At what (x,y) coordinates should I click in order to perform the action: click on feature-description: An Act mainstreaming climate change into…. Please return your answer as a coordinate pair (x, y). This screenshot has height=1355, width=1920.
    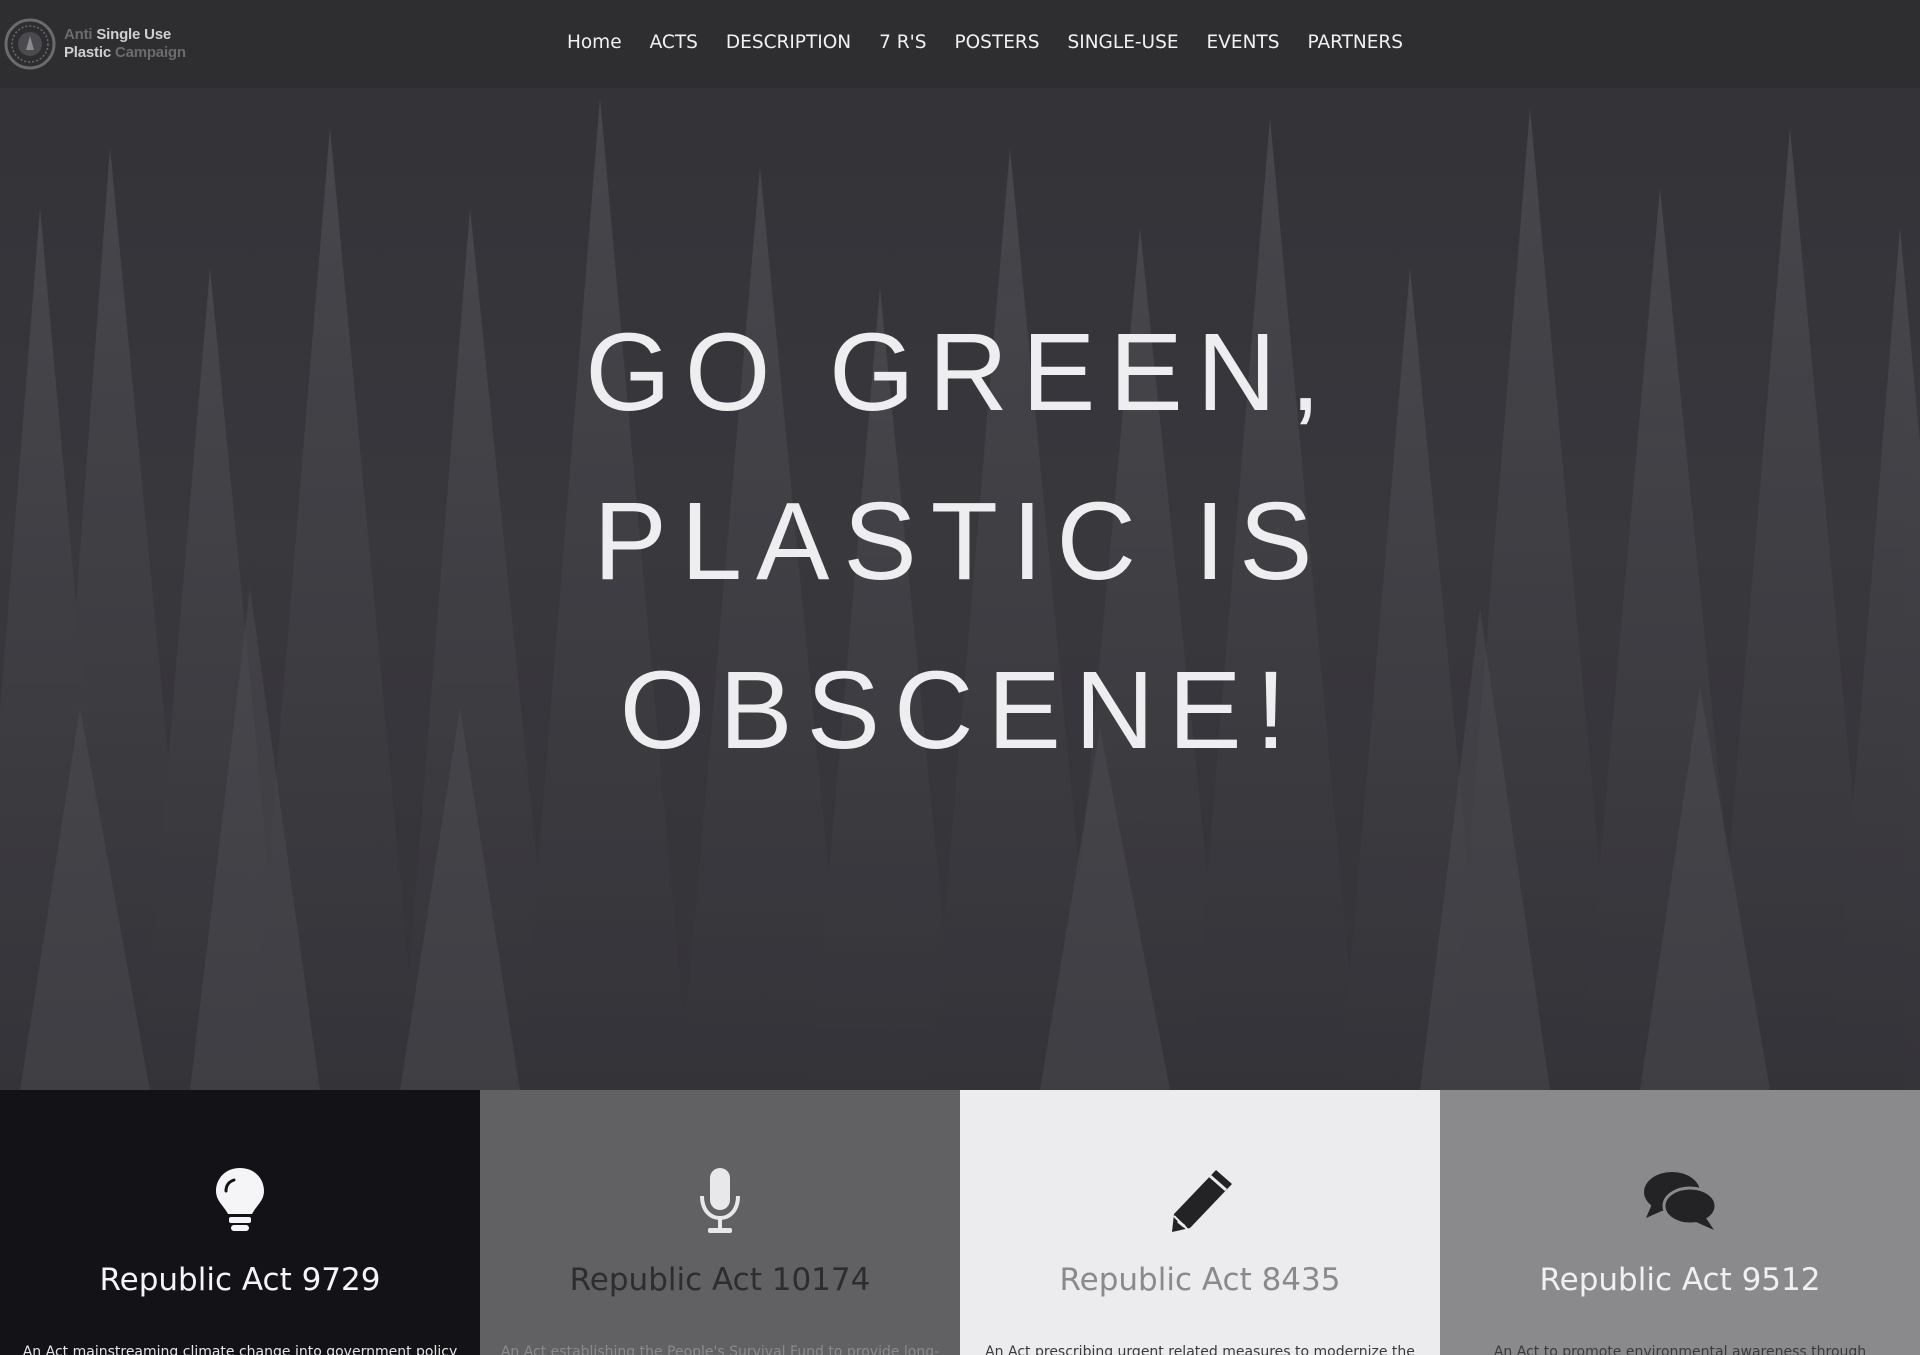
    Looking at the image, I should click on (240, 1349).